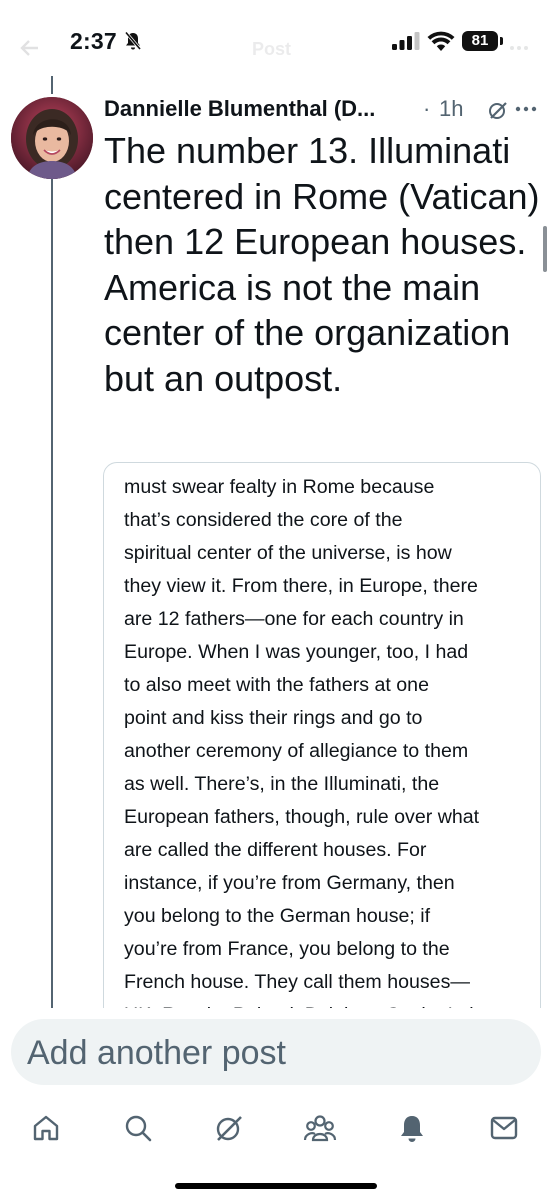 The image size is (553, 1200). I want to click on quote-line: are 12 fathers—one for each country in, so click(294, 619).